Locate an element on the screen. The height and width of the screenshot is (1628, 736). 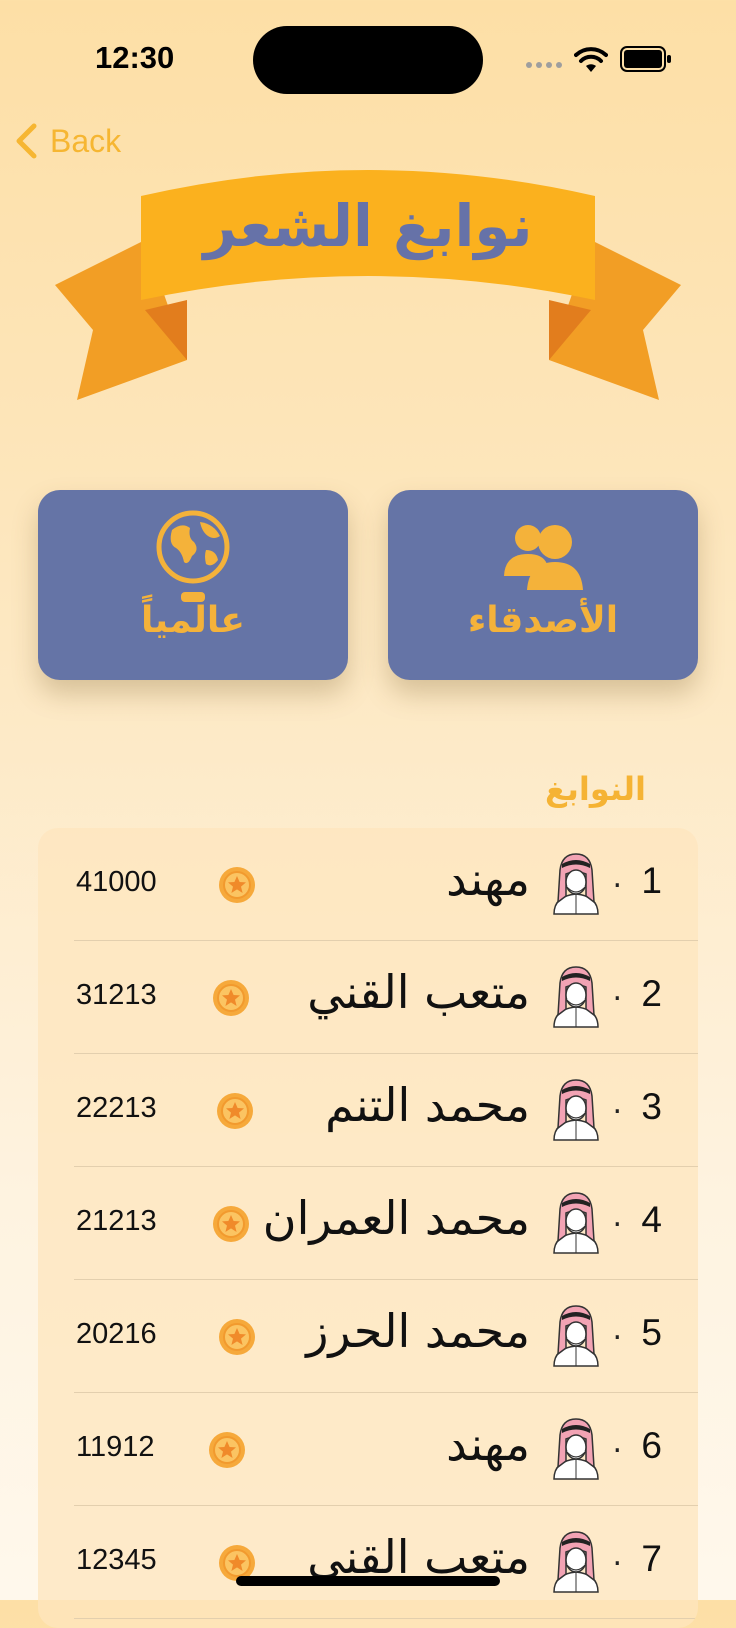
player-score: 12345 is located at coordinates (116, 1560).